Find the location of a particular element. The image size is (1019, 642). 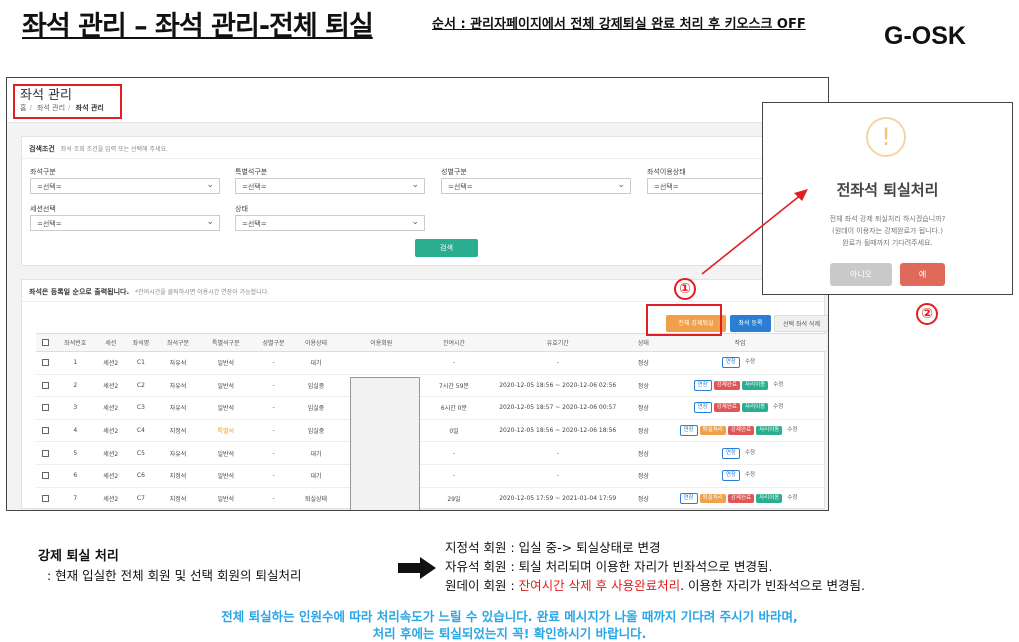

cell-status: 정상 is located at coordinates (643, 363).